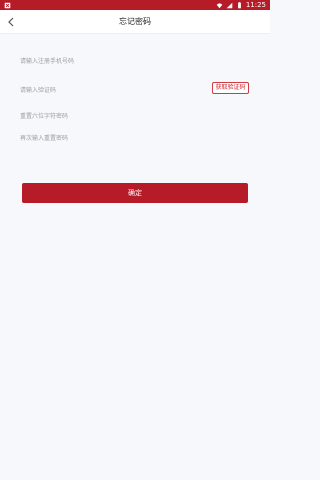 The width and height of the screenshot is (320, 480). I want to click on notification-icon, so click(7, 5).